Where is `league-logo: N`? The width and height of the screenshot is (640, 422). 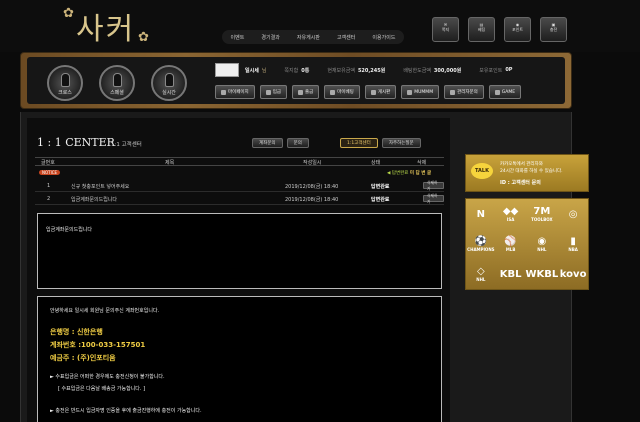
league-logo: N is located at coordinates (481, 214).